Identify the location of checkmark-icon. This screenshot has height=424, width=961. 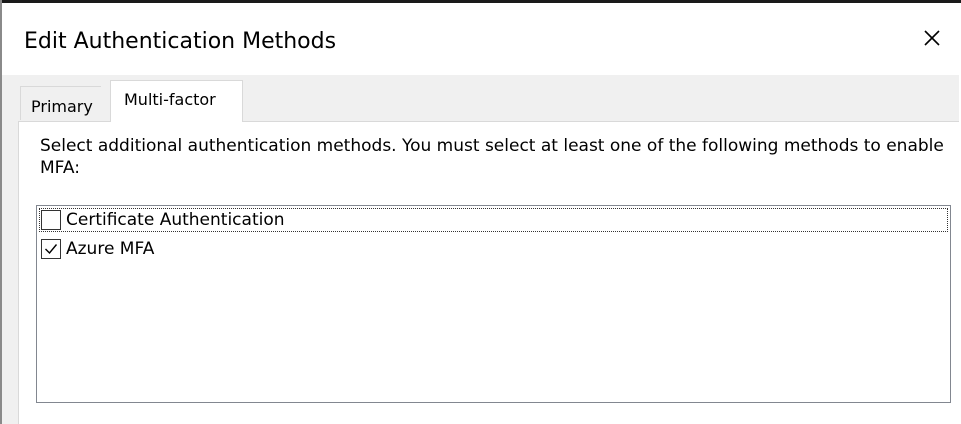
(51, 249).